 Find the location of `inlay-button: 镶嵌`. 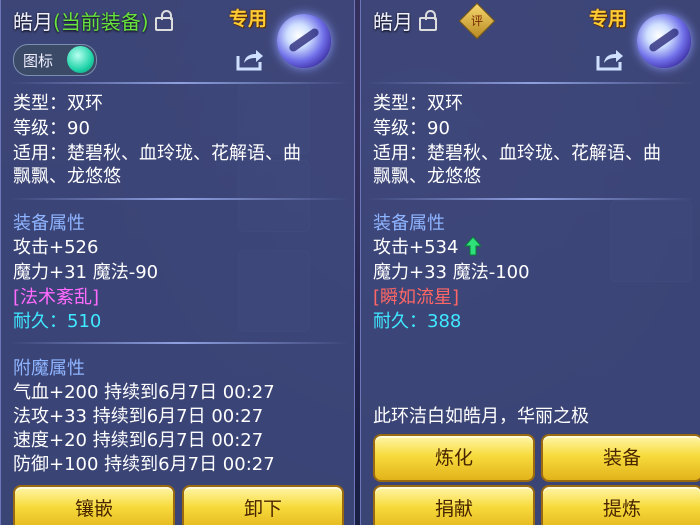

inlay-button: 镶嵌 is located at coordinates (94, 505).